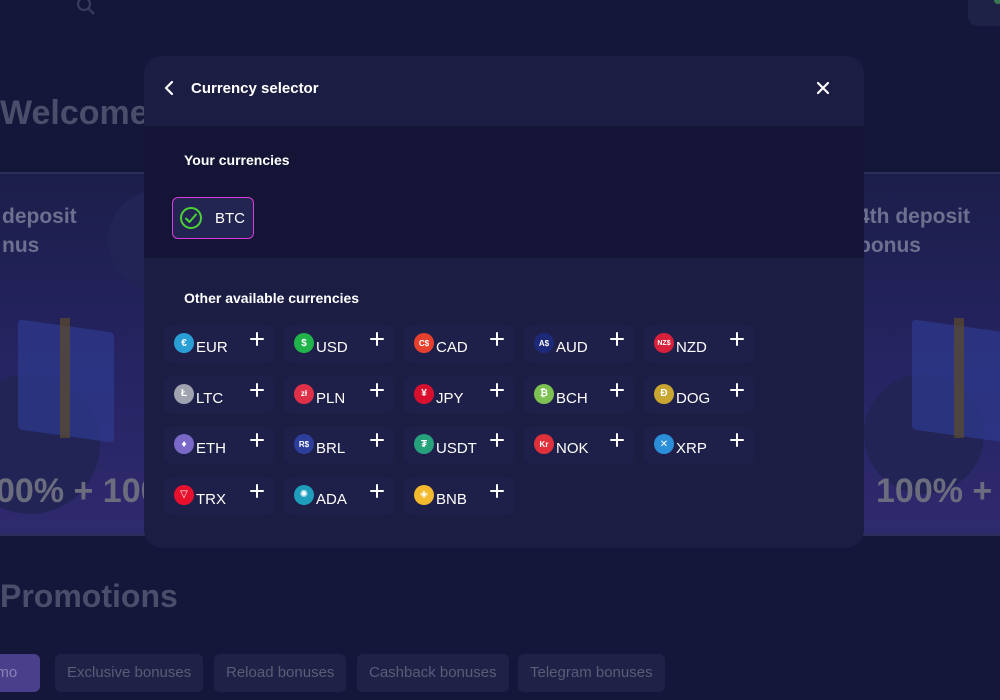  What do you see at coordinates (191, 218) in the screenshot?
I see `check-circle-icon` at bounding box center [191, 218].